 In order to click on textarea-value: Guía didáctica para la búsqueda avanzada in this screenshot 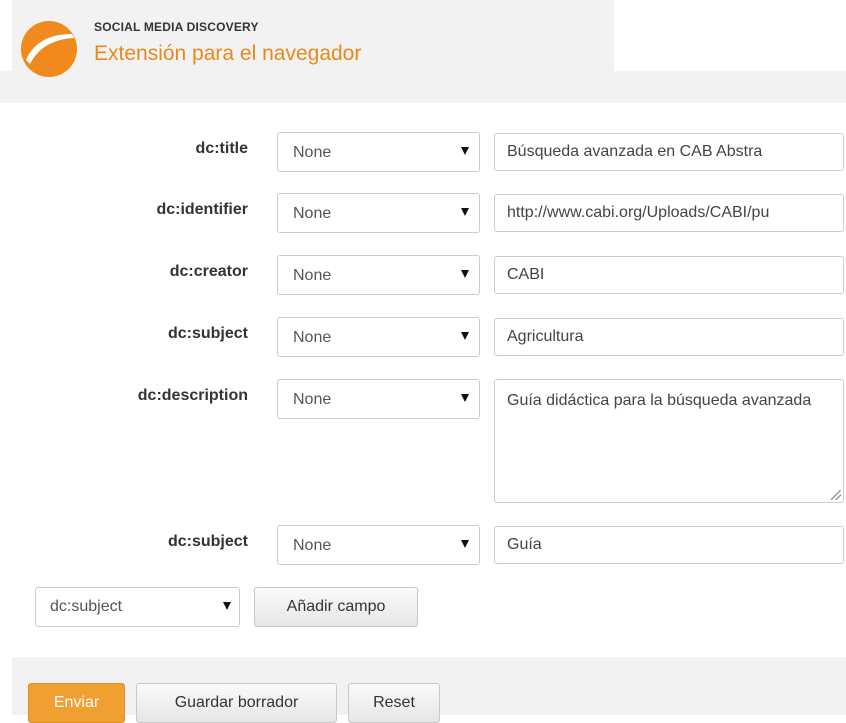, I will do `click(659, 400)`.